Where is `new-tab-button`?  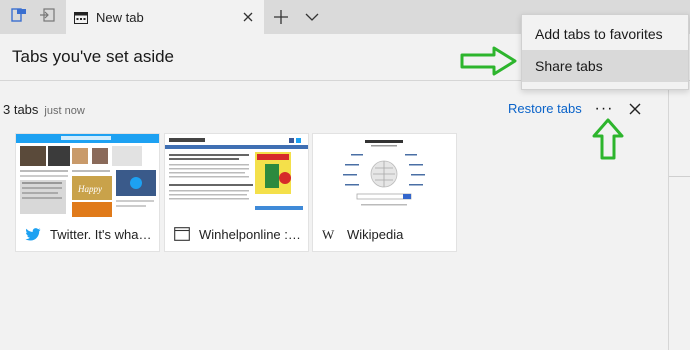
new-tab-button is located at coordinates (281, 17).